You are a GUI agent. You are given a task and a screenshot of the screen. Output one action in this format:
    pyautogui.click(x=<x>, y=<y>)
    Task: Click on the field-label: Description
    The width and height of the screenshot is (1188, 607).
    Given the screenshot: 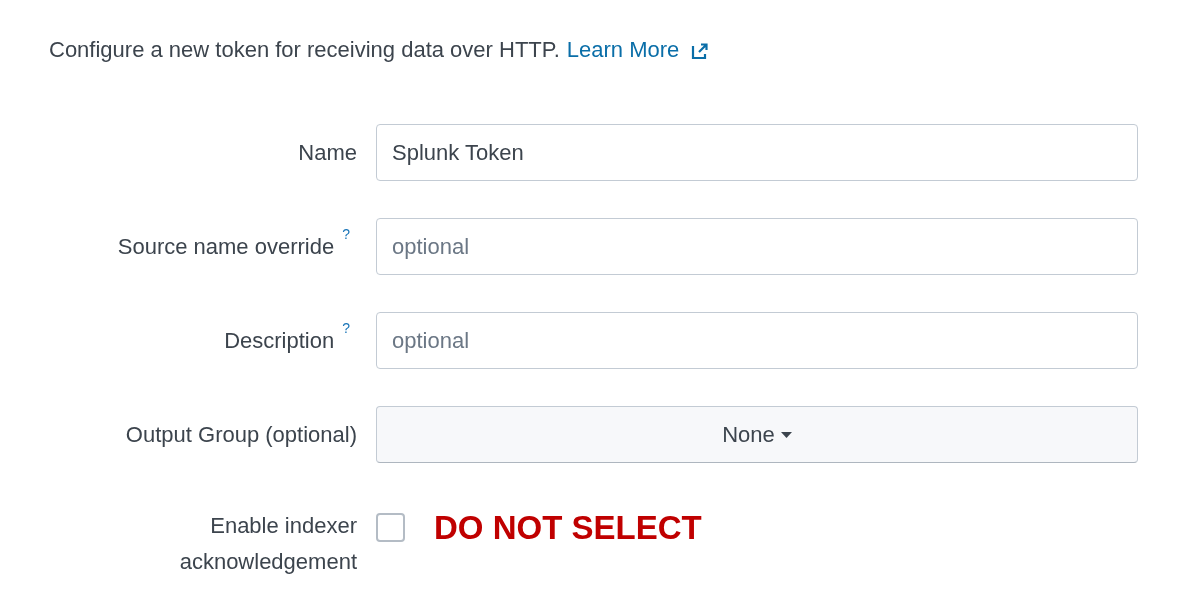 What is the action you would take?
    pyautogui.click(x=279, y=340)
    